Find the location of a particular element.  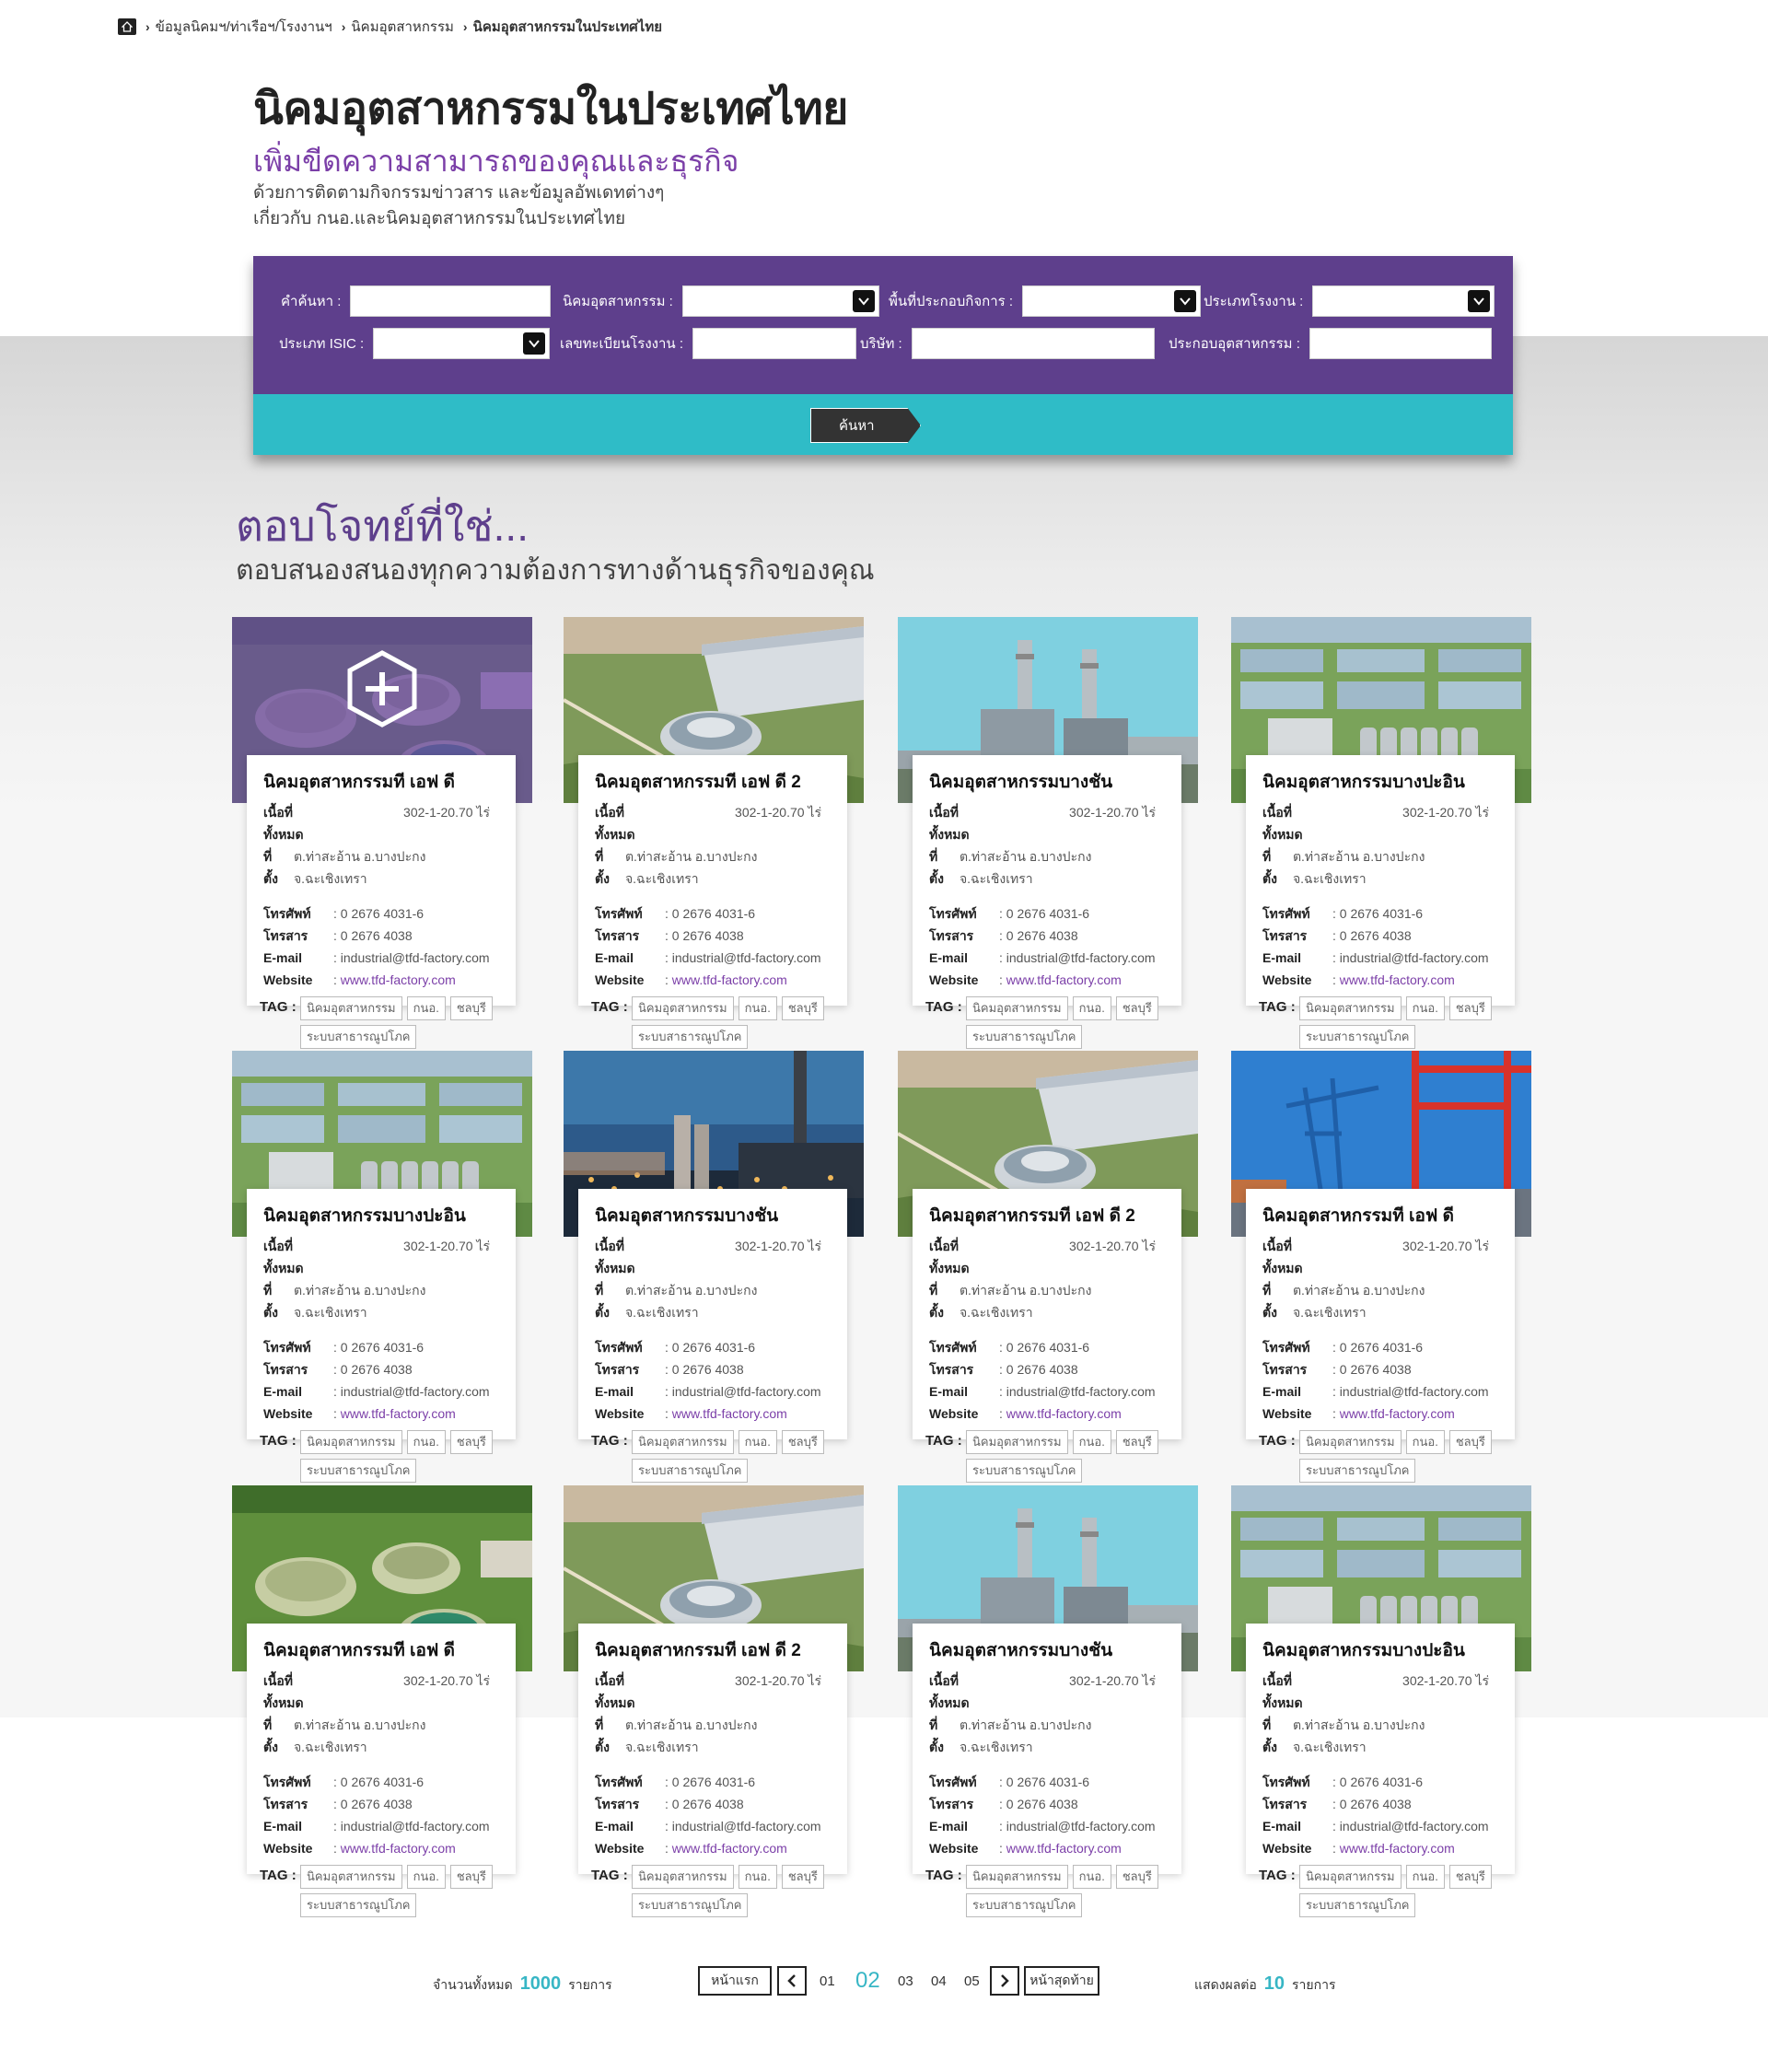

last-page-button: หน้าสุดท้าย is located at coordinates (1061, 1981).